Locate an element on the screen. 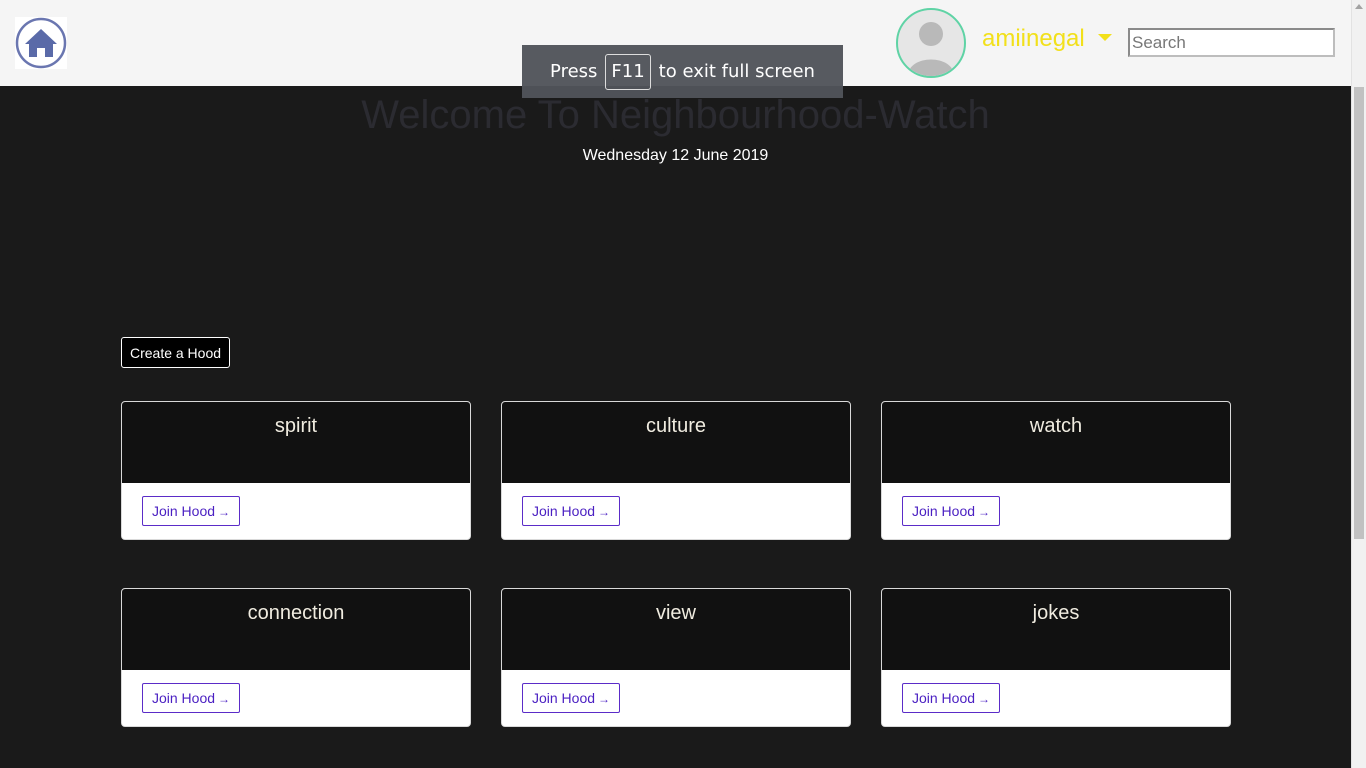 The width and height of the screenshot is (1366, 768). hood-card: jokes Join Hood → is located at coordinates (1056, 657).